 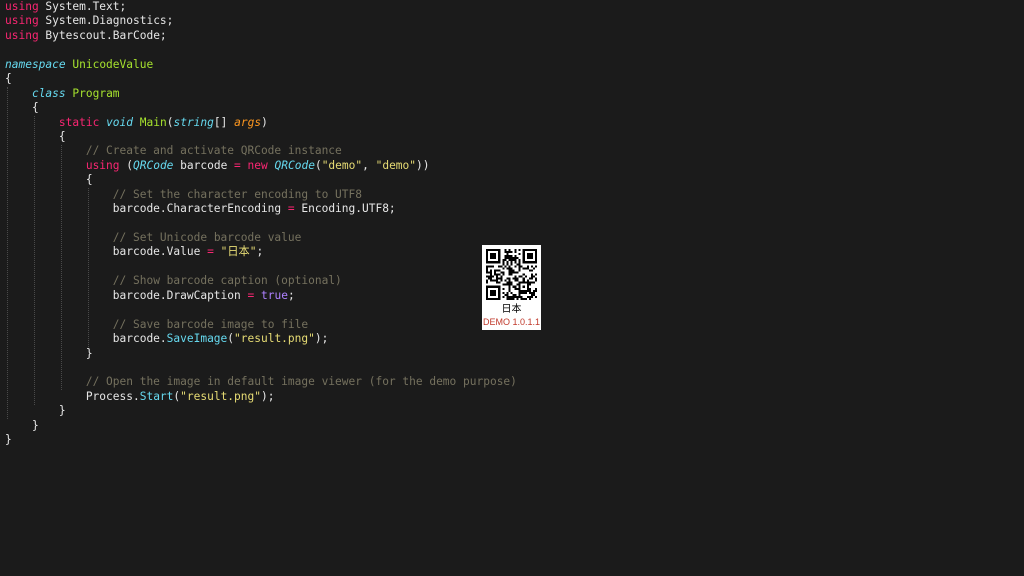 What do you see at coordinates (261, 339) in the screenshot?
I see `code-line: barcode.SaveImage("result.png");` at bounding box center [261, 339].